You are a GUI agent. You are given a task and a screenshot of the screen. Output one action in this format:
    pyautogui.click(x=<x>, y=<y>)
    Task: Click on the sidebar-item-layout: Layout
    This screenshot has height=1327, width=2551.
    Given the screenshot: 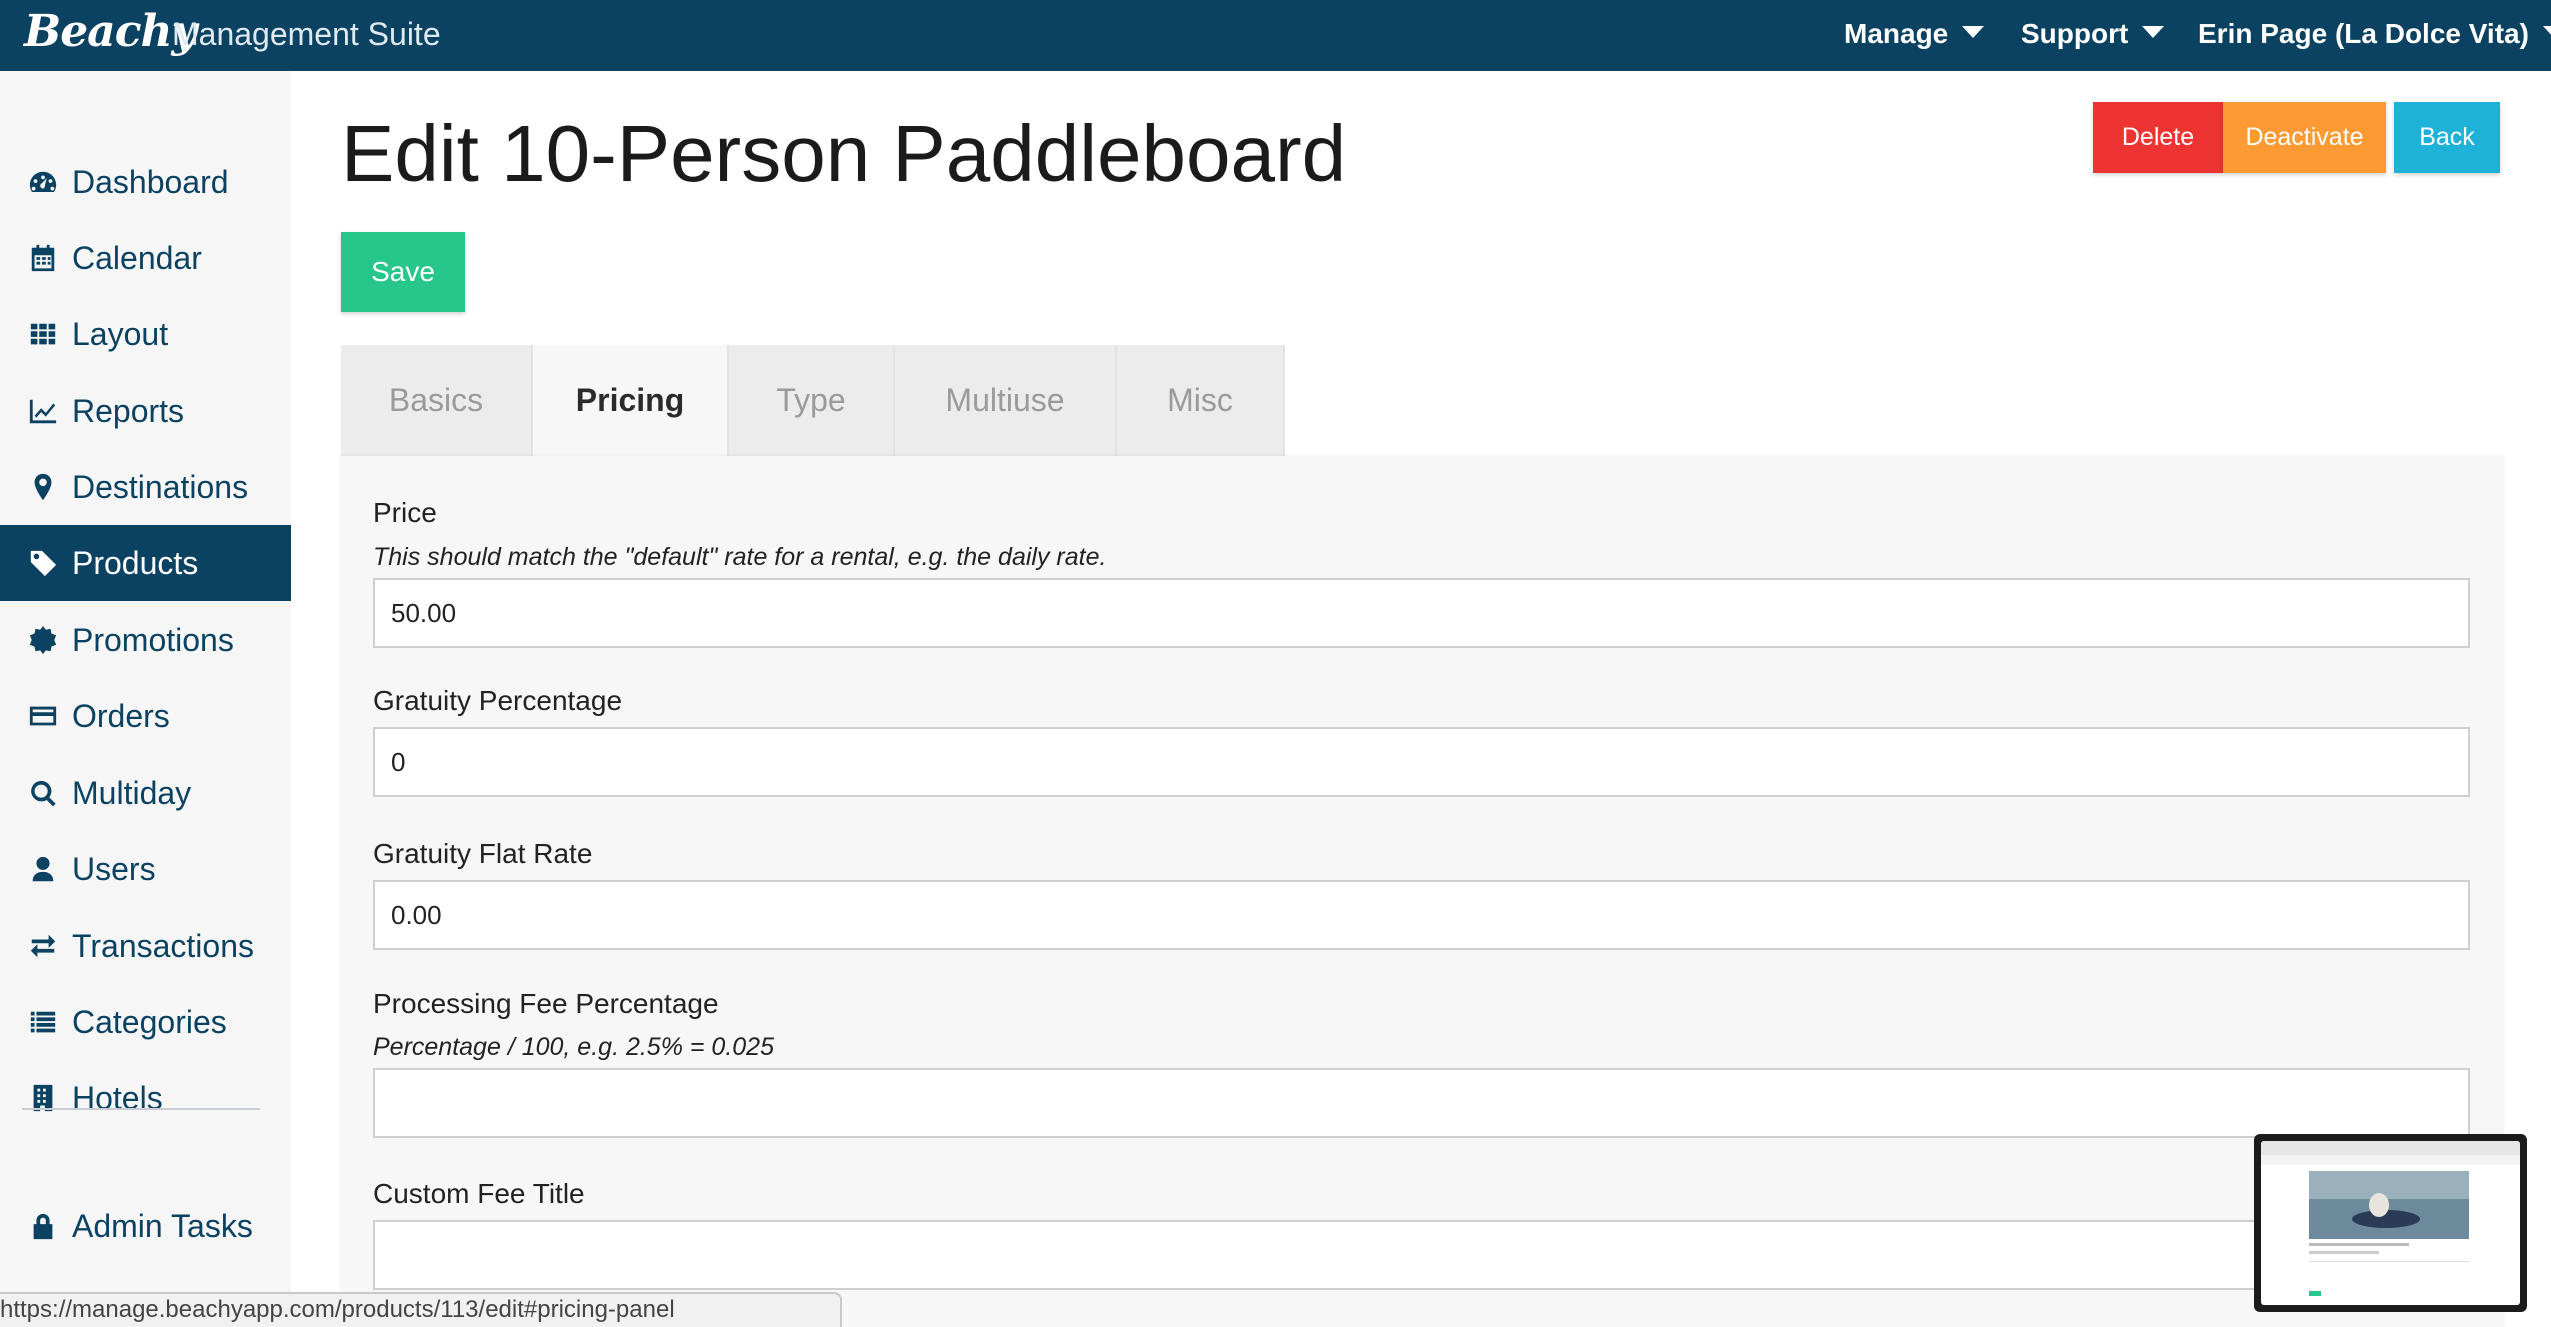 What is the action you would take?
    pyautogui.click(x=145, y=334)
    